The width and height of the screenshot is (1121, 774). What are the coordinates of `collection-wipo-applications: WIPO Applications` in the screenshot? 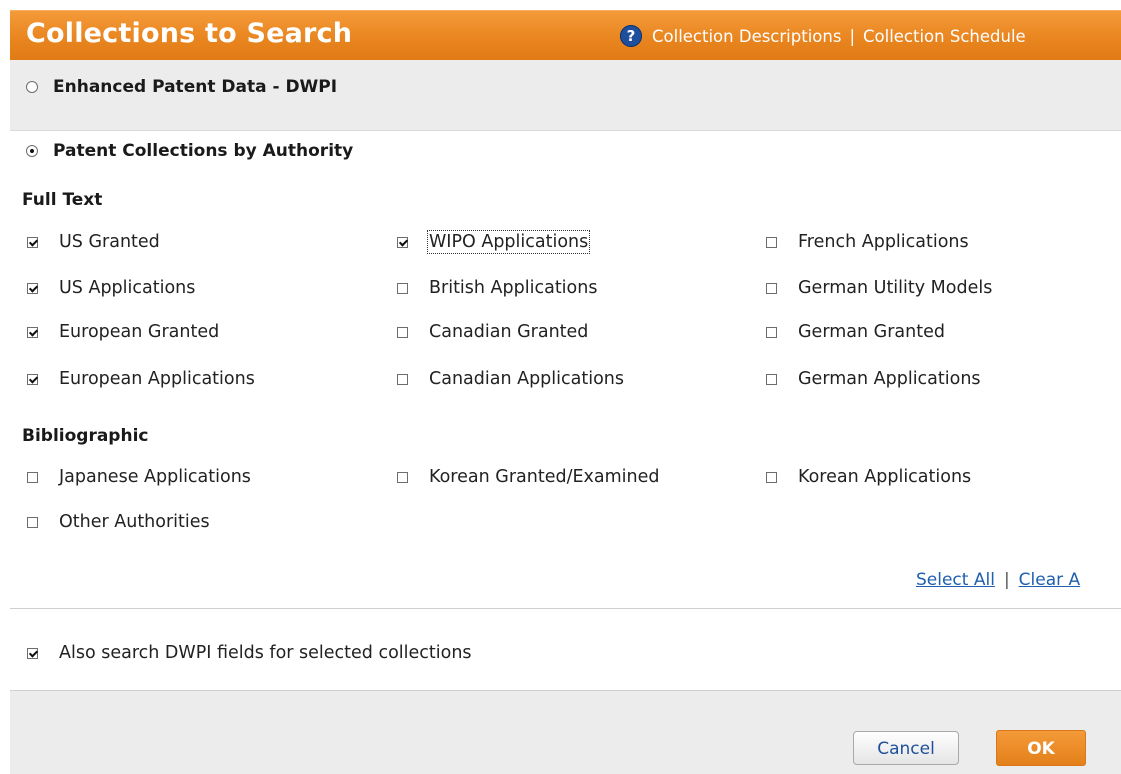 It's located at (494, 242).